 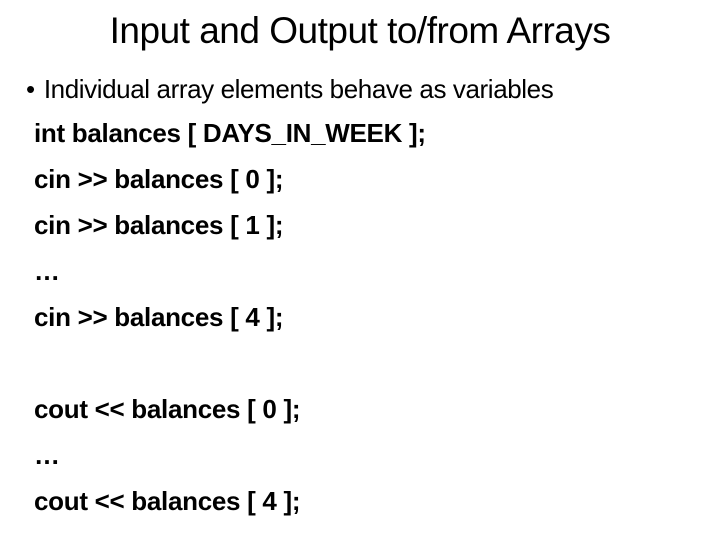 What do you see at coordinates (167, 409) in the screenshot?
I see `code-line-cout-0: cout << balances [ 0 ];` at bounding box center [167, 409].